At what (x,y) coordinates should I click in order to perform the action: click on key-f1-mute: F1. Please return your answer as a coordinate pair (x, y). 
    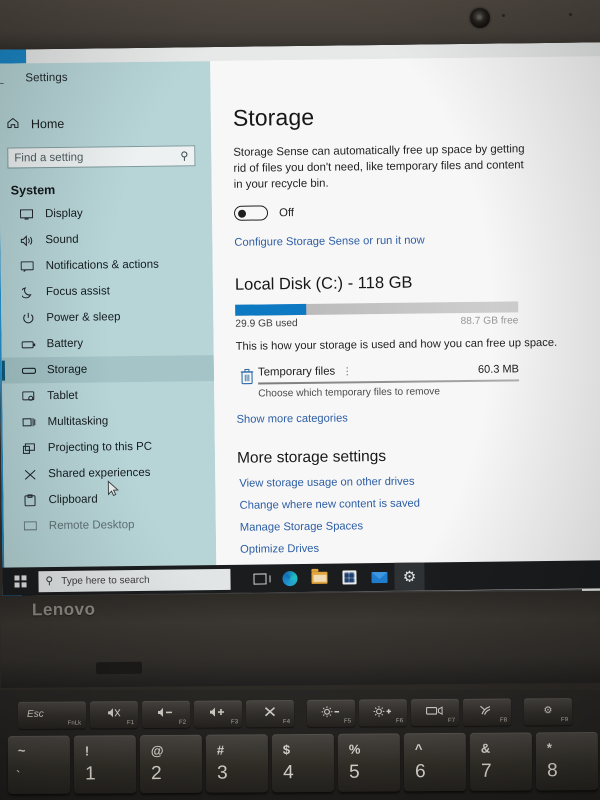
    Looking at the image, I should click on (114, 714).